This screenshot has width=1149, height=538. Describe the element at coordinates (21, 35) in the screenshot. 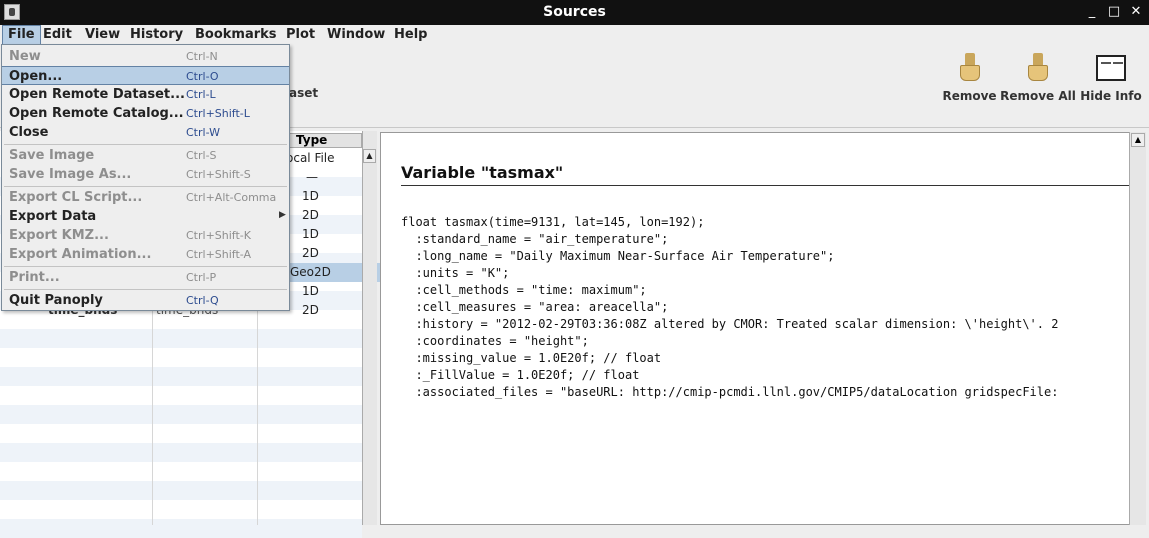

I see `menu-file: File` at that location.